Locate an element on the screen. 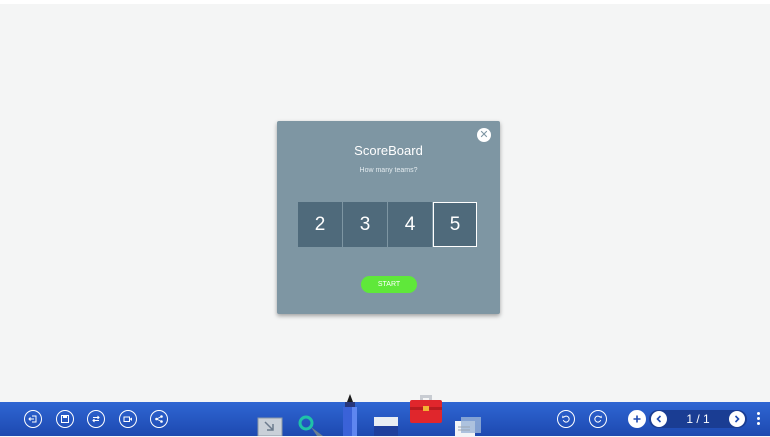  chevron-left-icon is located at coordinates (659, 419).